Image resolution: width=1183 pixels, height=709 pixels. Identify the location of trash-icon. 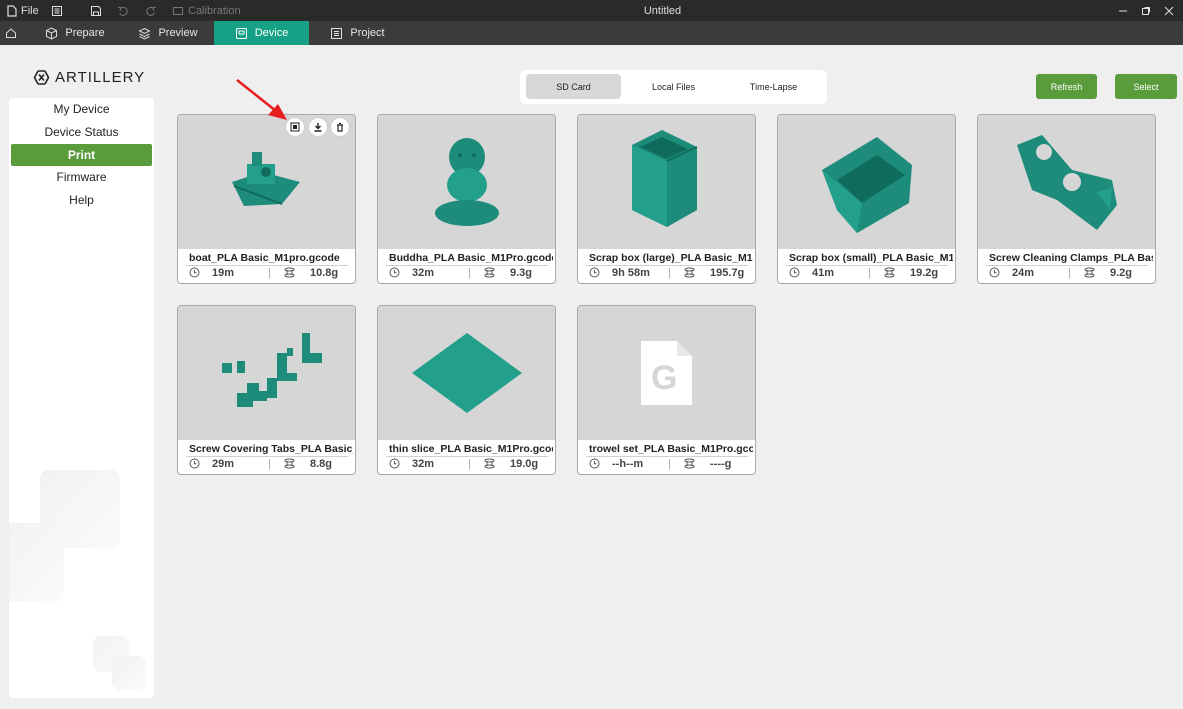
(340, 127).